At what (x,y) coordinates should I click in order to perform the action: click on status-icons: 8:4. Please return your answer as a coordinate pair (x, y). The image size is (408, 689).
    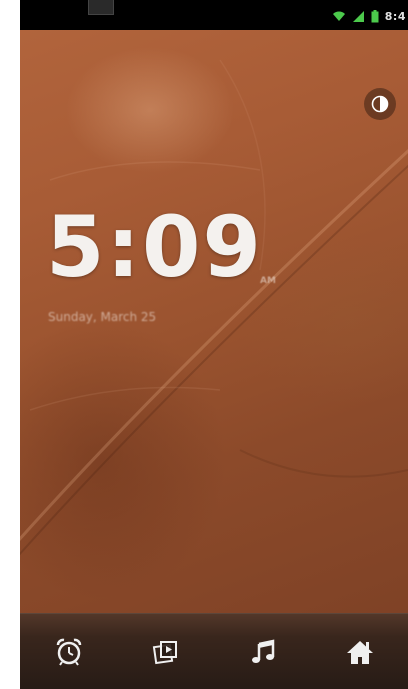
    Looking at the image, I should click on (369, 16).